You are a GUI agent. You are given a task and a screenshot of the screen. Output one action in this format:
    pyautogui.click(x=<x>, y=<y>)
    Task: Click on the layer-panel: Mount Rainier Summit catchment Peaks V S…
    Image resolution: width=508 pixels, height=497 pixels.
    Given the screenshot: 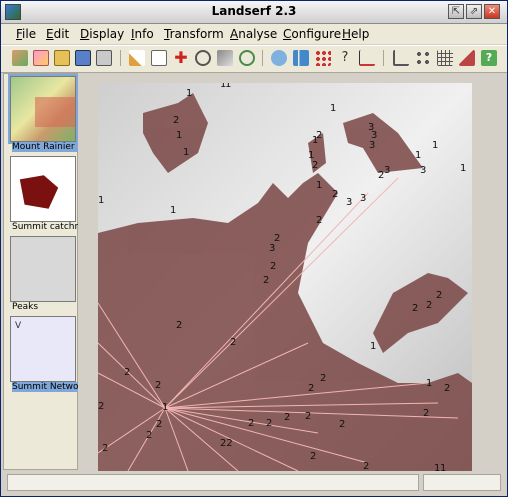 What is the action you would take?
    pyautogui.click(x=40, y=271)
    